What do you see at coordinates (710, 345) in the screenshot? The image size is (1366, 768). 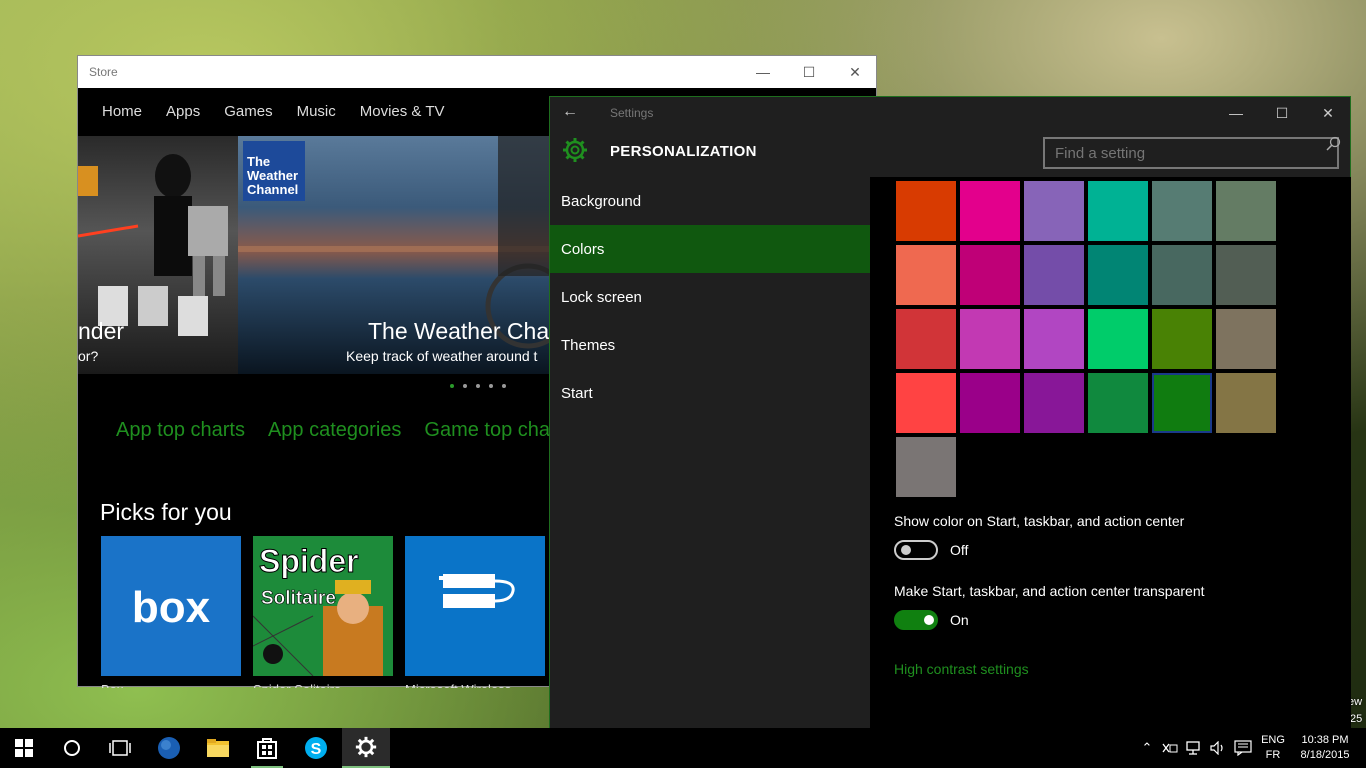 I see `sidebar-item-themes: Themes` at bounding box center [710, 345].